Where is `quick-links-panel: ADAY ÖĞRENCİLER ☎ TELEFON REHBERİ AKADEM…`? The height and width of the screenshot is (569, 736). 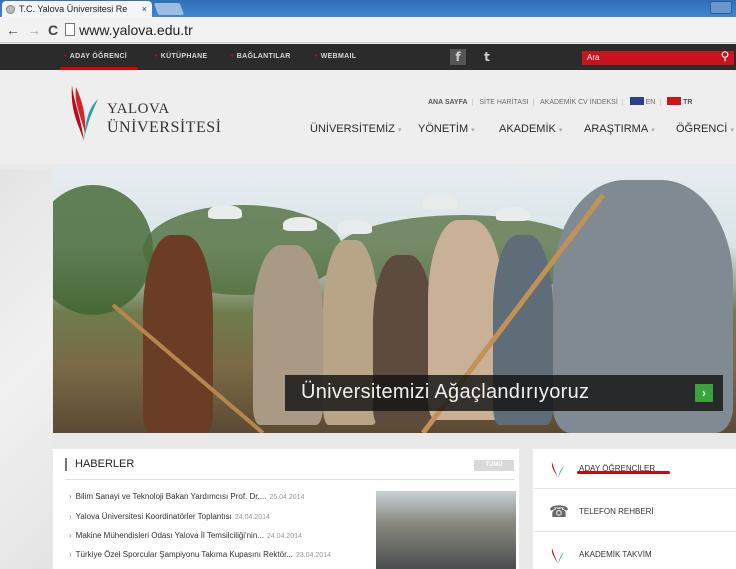 quick-links-panel: ADAY ÖĞRENCİLER ☎ TELEFON REHBERİ AKADEM… is located at coordinates (634, 509).